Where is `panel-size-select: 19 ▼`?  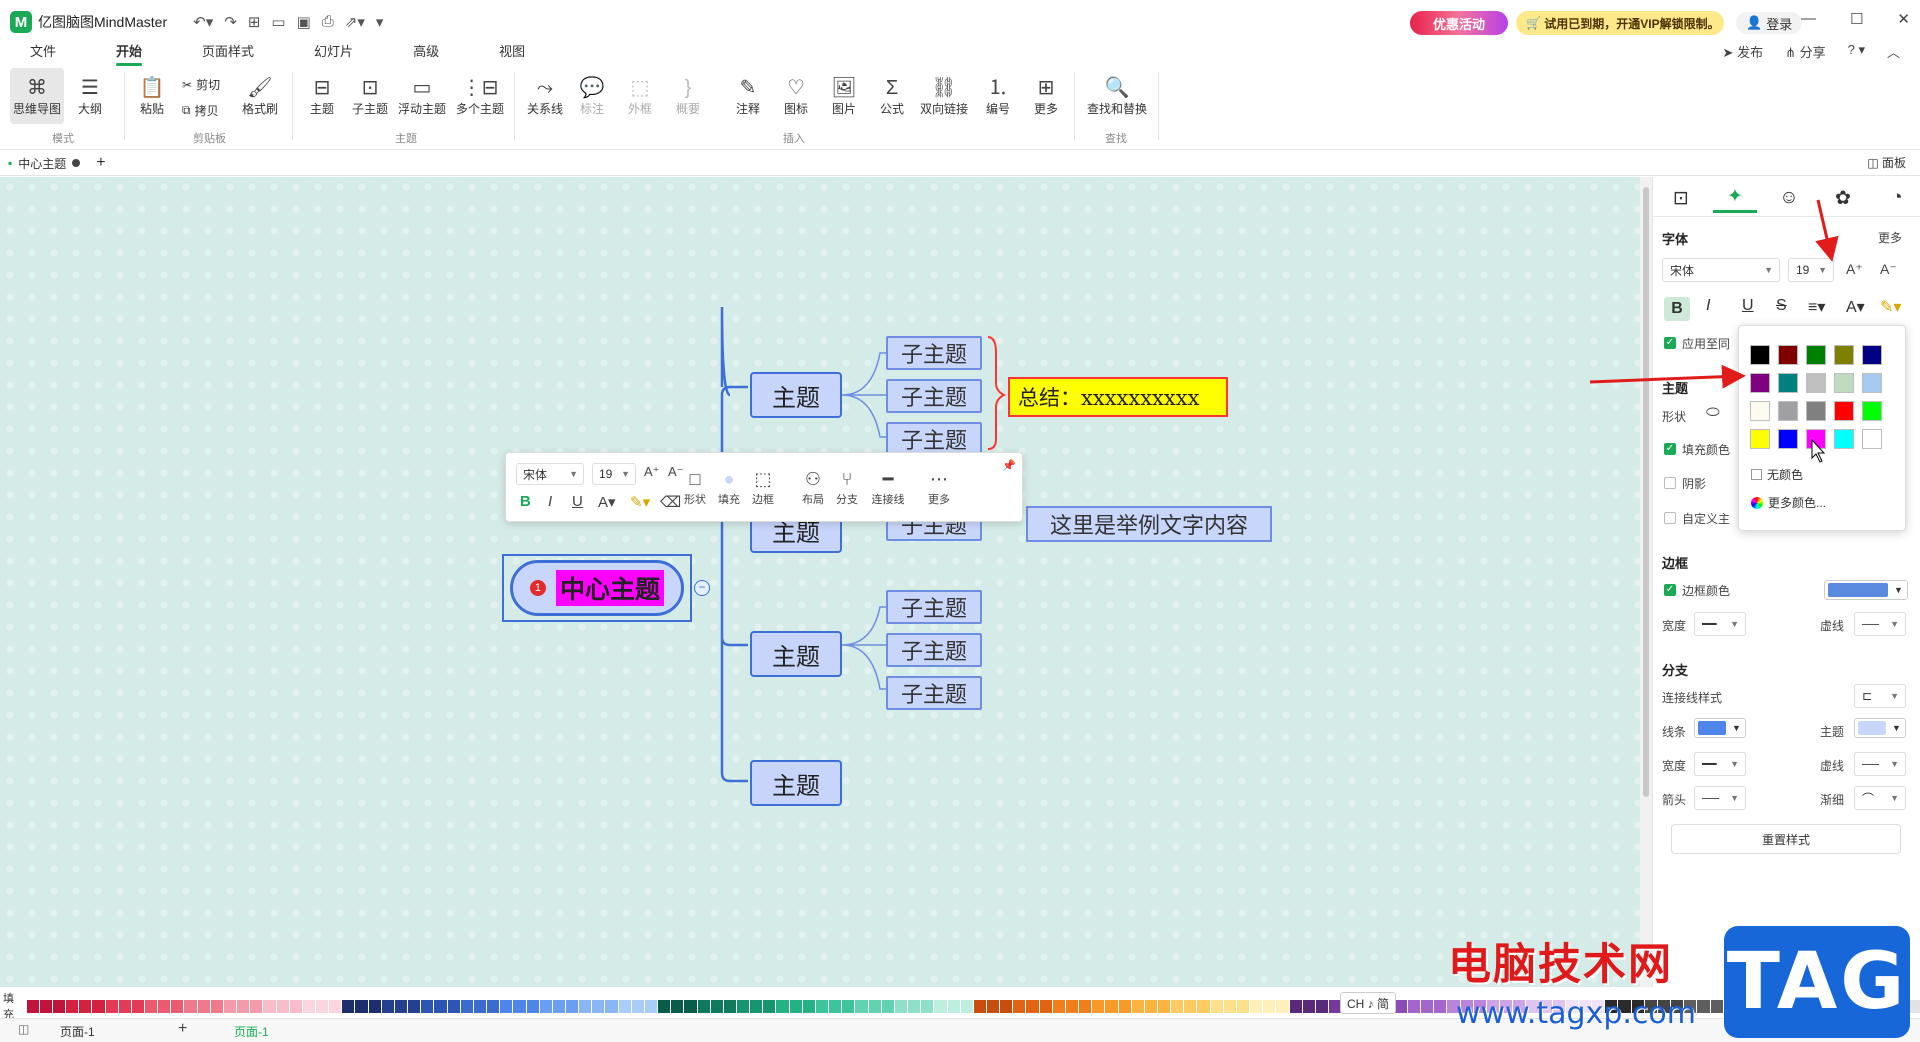
panel-size-select: 19 ▼ is located at coordinates (1811, 270).